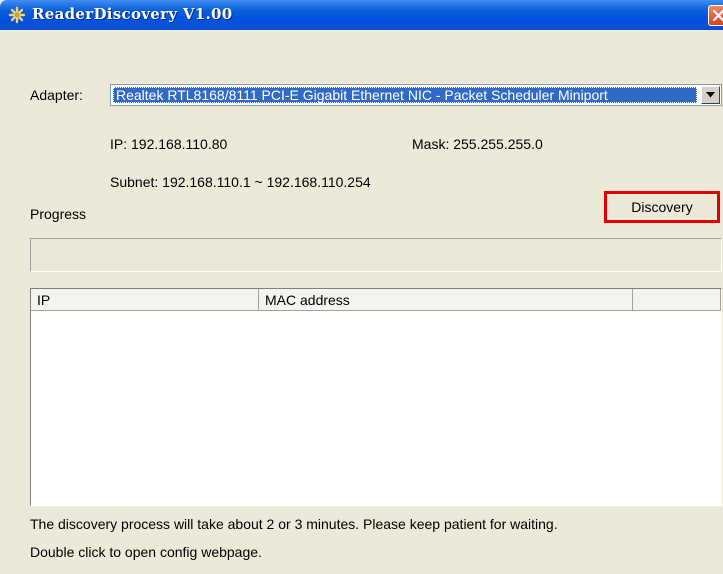 The height and width of the screenshot is (574, 723). I want to click on window-title: ReaderDiscovery V1.00, so click(132, 14).